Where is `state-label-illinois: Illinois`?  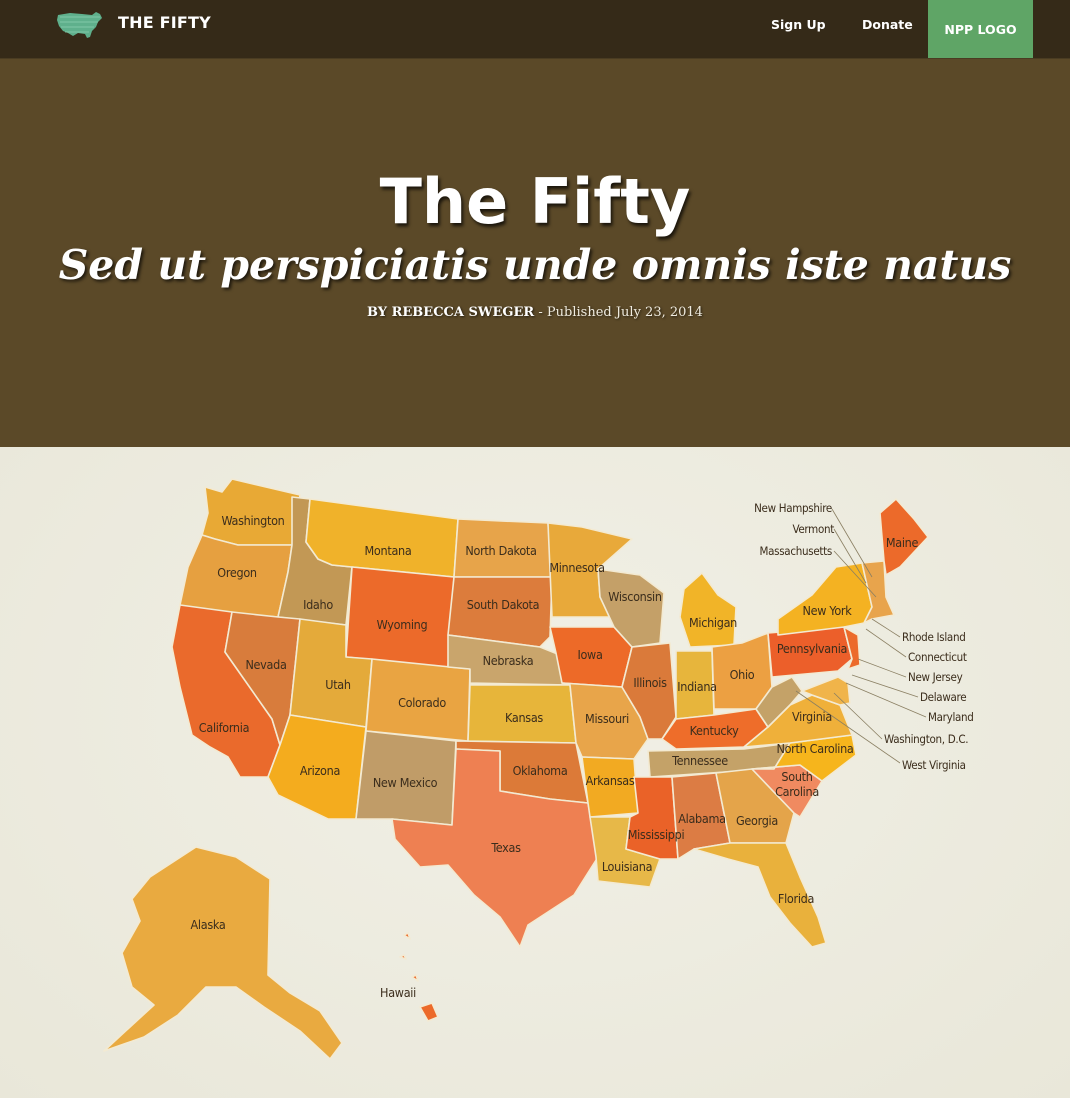 state-label-illinois: Illinois is located at coordinates (650, 682).